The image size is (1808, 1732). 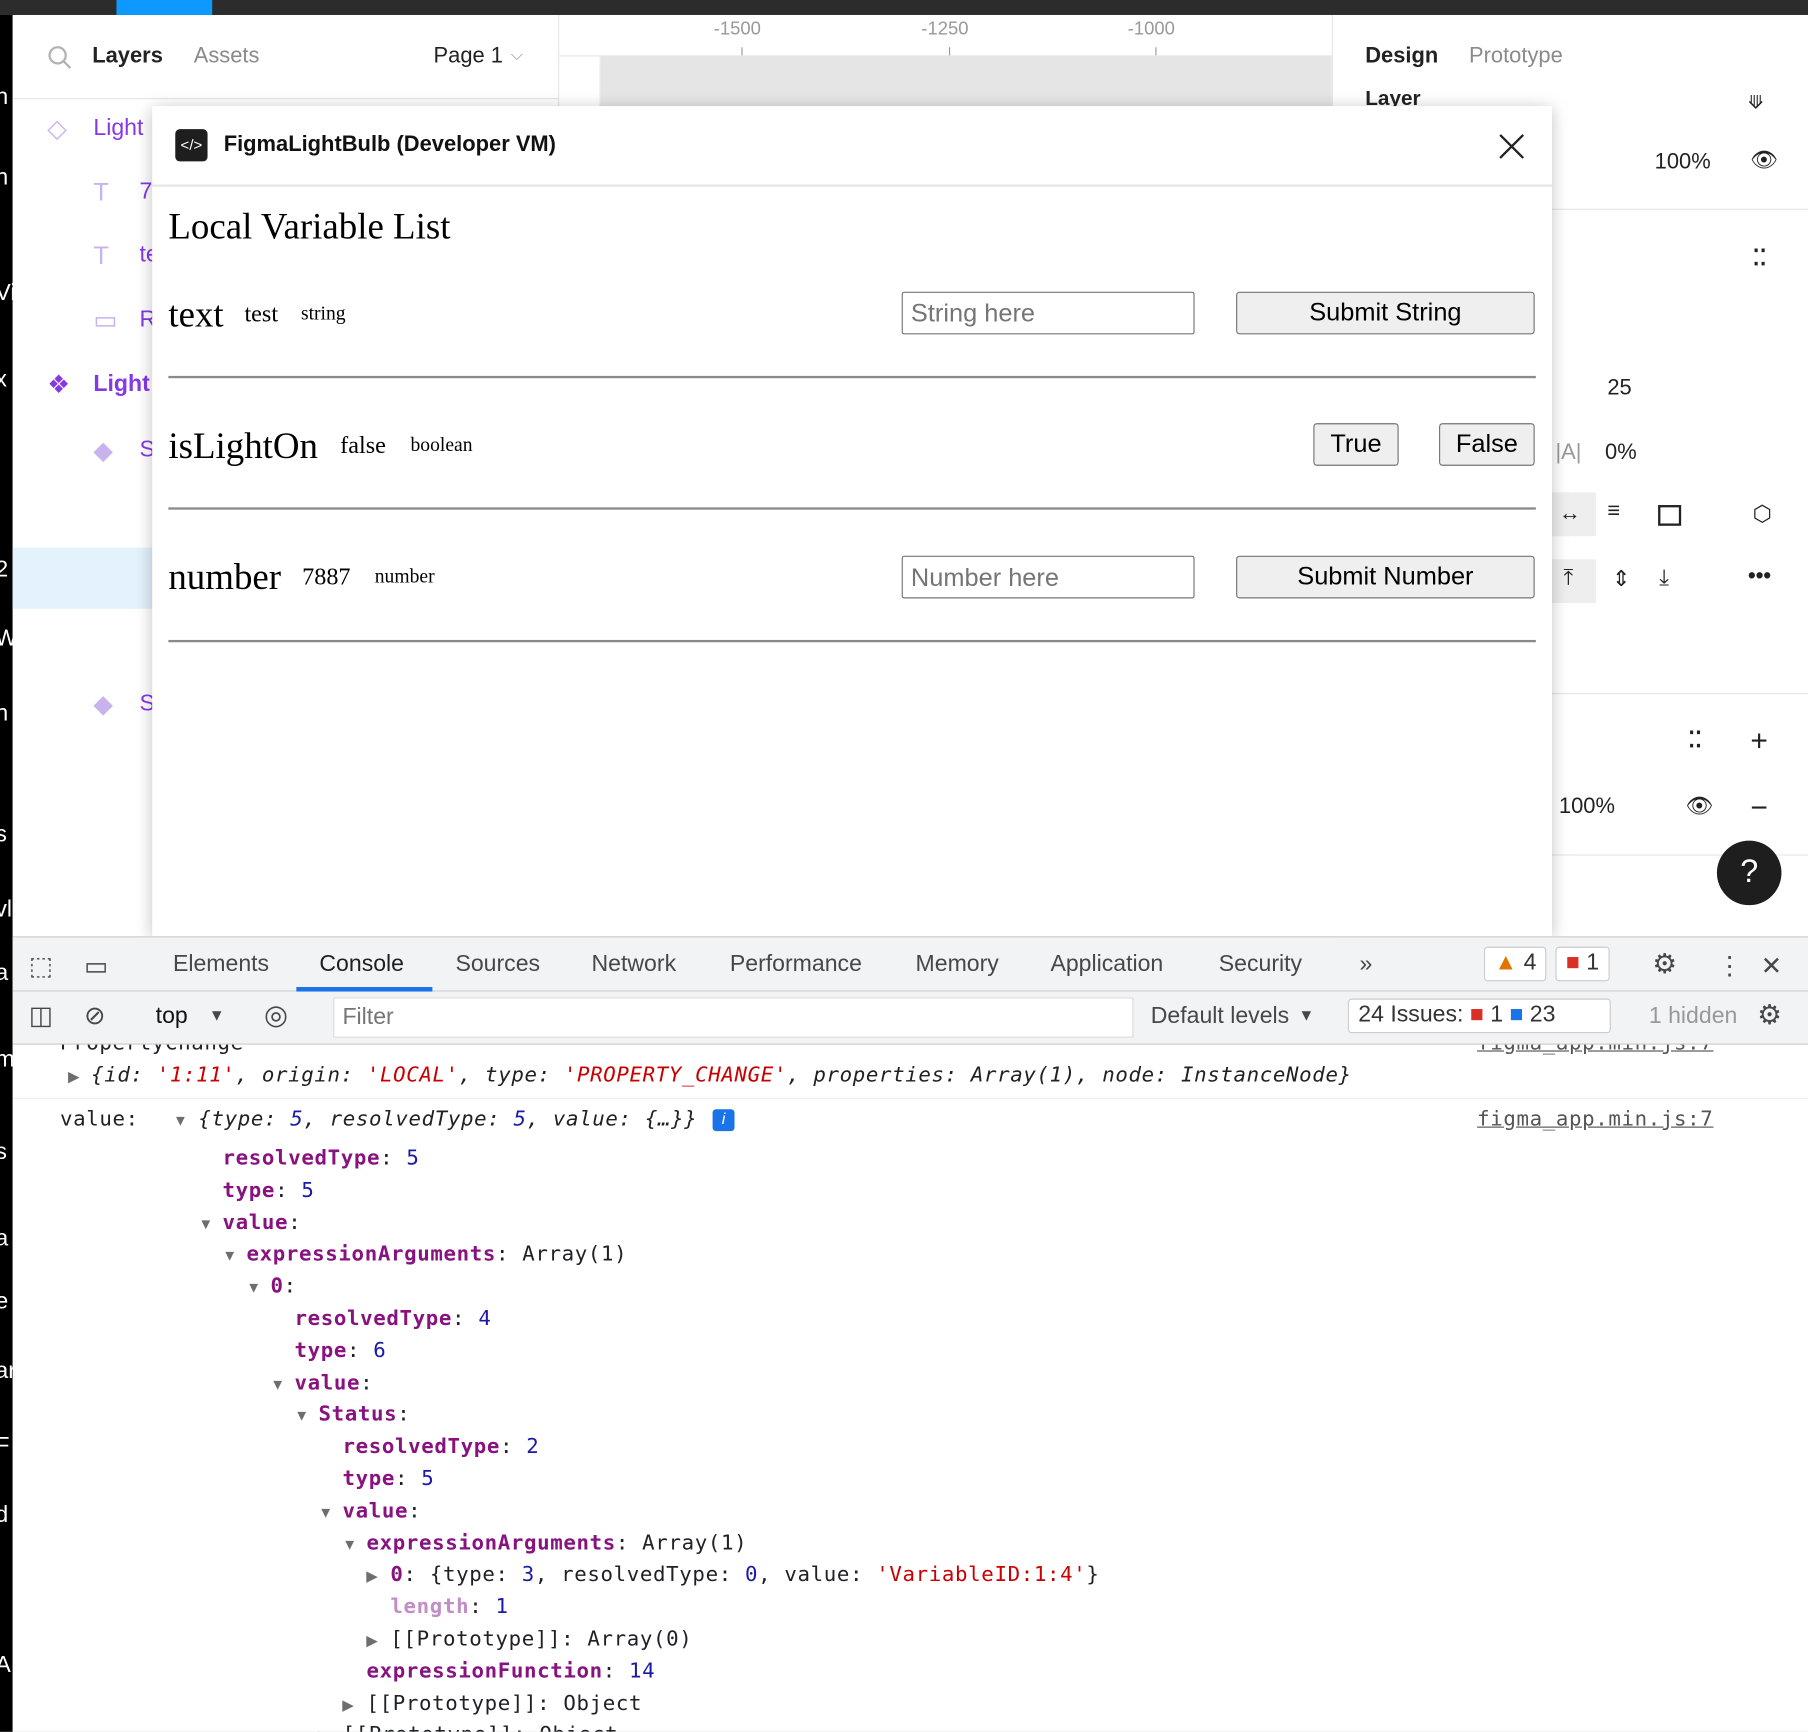 I want to click on align-middle-icon: ⇕, so click(x=1621, y=579).